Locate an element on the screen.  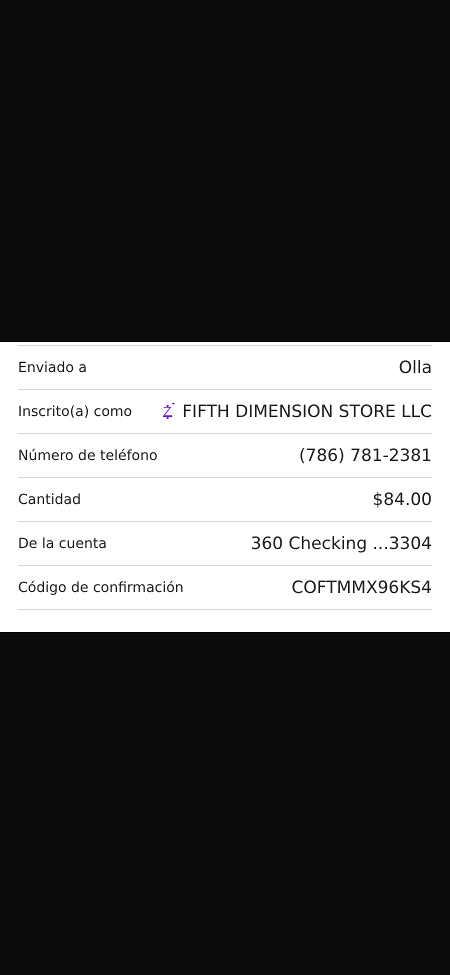
detail-label: Cantidad is located at coordinates (49, 500).